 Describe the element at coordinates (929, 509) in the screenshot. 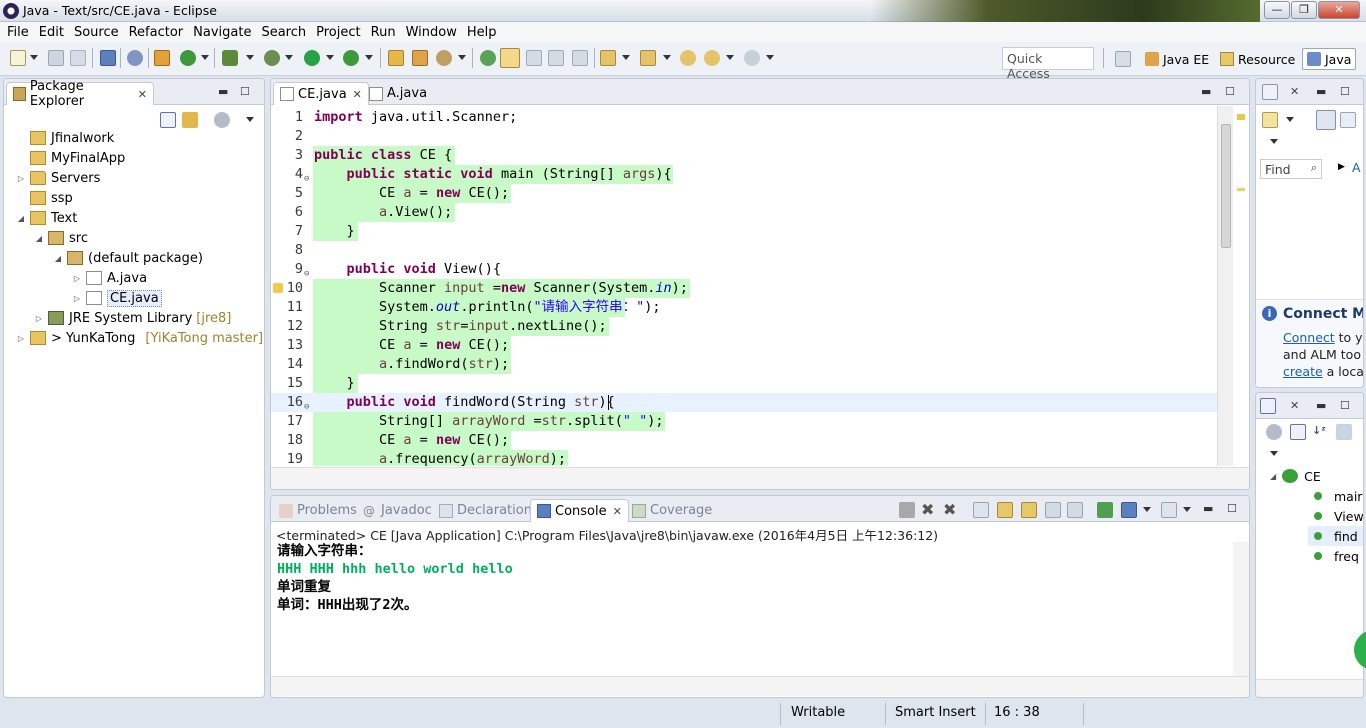

I see `remove-launch-icon: ✖` at that location.